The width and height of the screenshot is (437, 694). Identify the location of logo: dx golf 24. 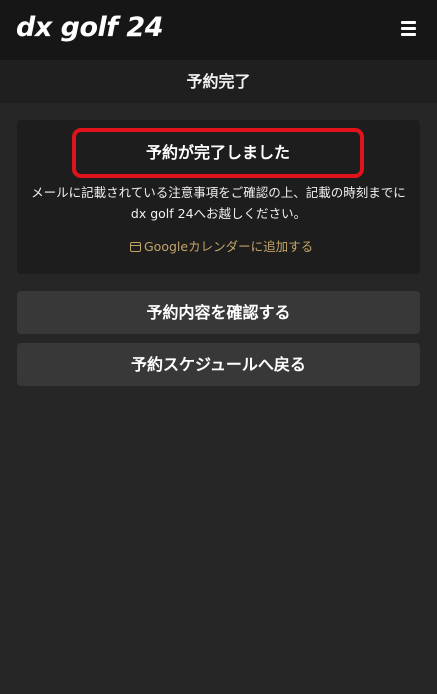
(90, 28).